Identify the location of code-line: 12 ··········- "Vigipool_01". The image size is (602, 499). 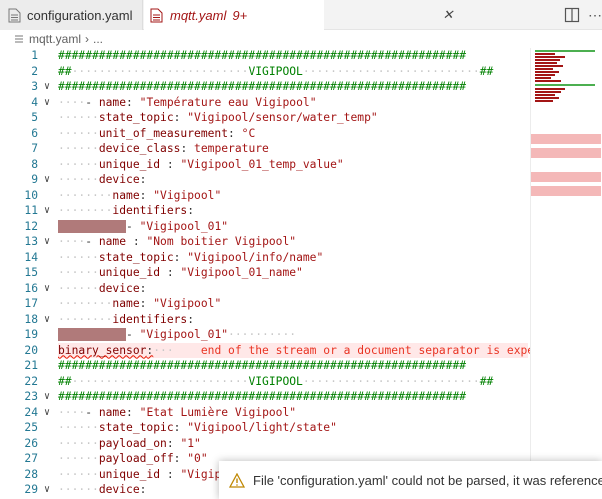
(280, 227).